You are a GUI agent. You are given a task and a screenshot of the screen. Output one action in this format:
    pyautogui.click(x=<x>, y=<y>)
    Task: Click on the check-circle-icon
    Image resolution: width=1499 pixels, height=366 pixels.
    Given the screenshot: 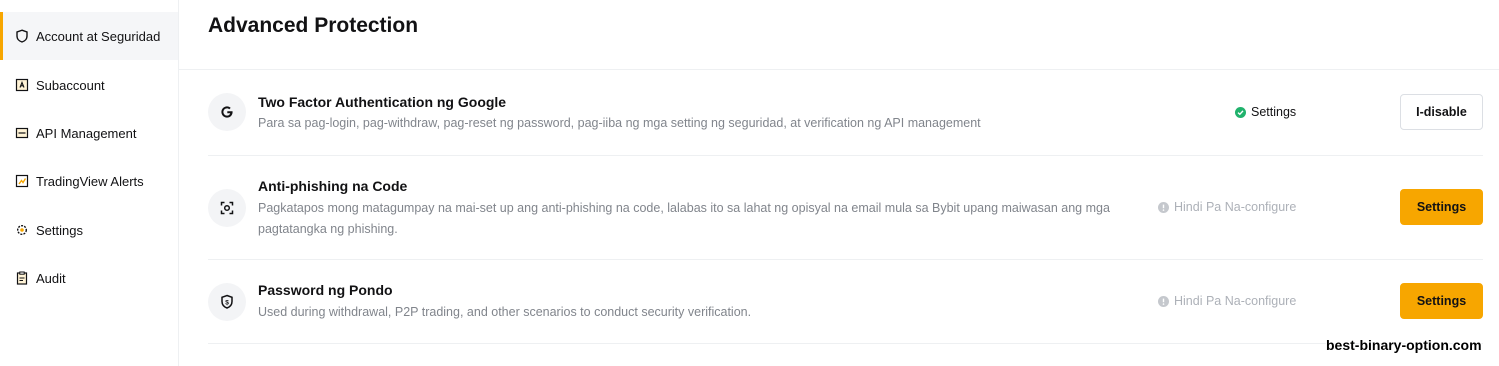 What is the action you would take?
    pyautogui.click(x=1240, y=112)
    